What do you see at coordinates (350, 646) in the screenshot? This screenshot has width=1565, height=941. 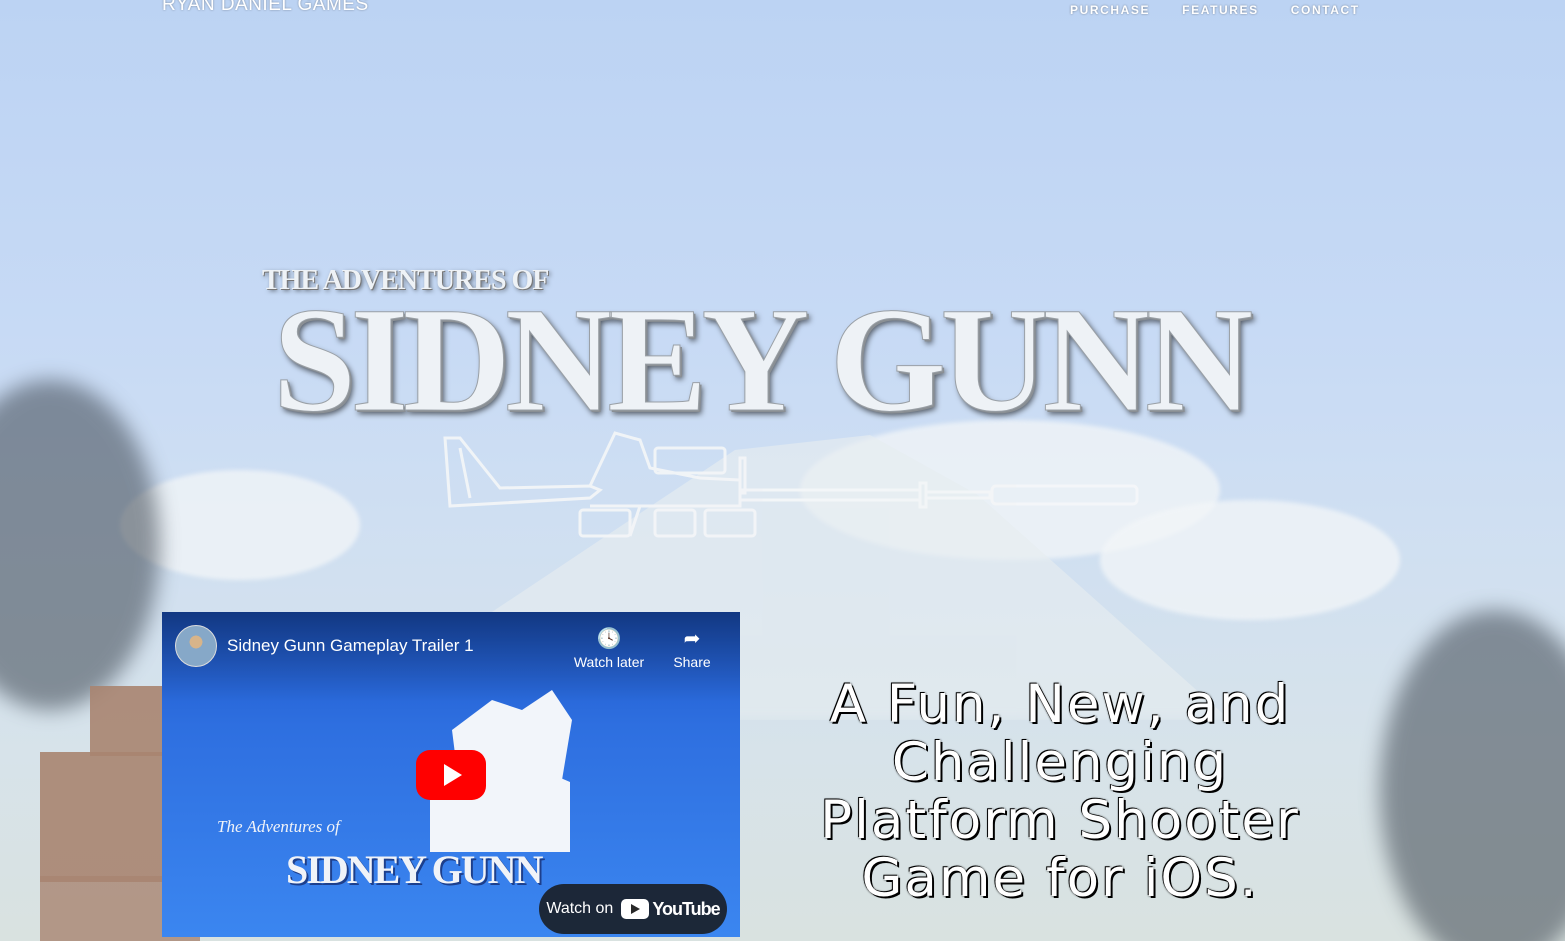 I see `video-title: Sidney Gunn Gameplay Trailer 1` at bounding box center [350, 646].